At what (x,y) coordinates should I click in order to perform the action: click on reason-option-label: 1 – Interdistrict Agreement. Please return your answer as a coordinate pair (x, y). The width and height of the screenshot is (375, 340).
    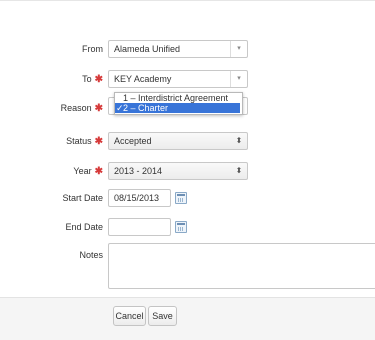
    Looking at the image, I should click on (176, 98).